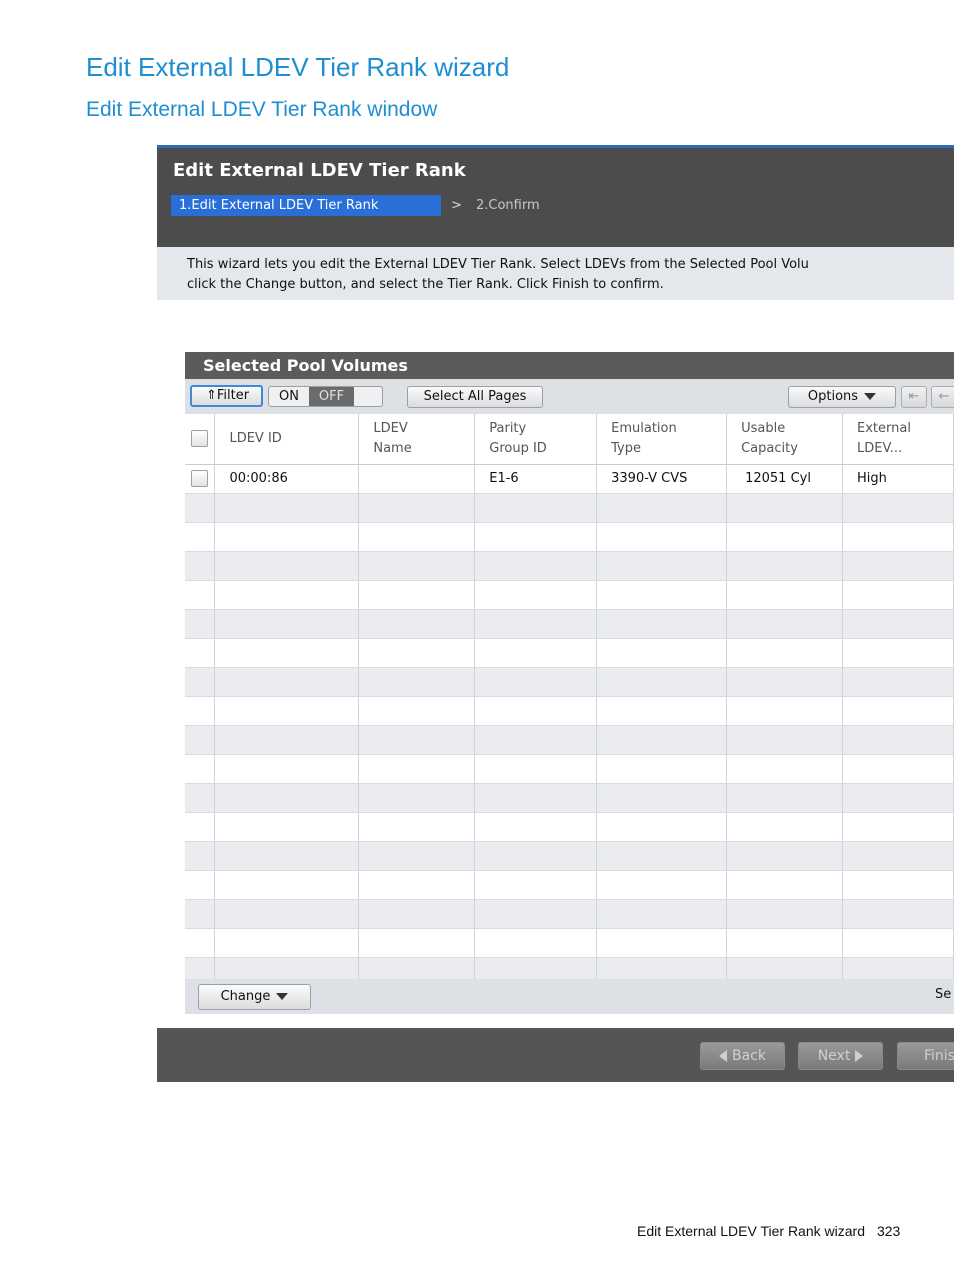 The height and width of the screenshot is (1271, 954). I want to click on back-button: Back, so click(742, 1056).